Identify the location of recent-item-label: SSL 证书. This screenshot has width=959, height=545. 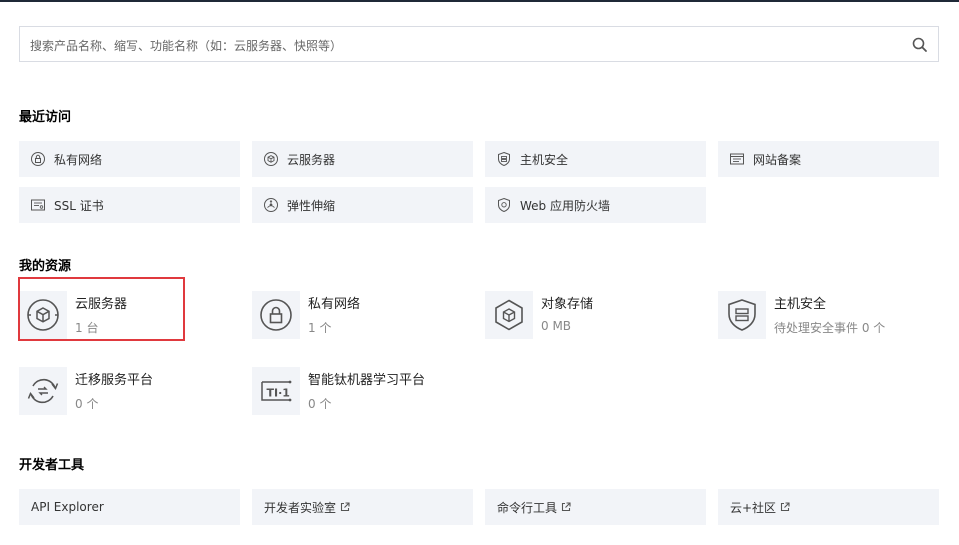
(79, 205).